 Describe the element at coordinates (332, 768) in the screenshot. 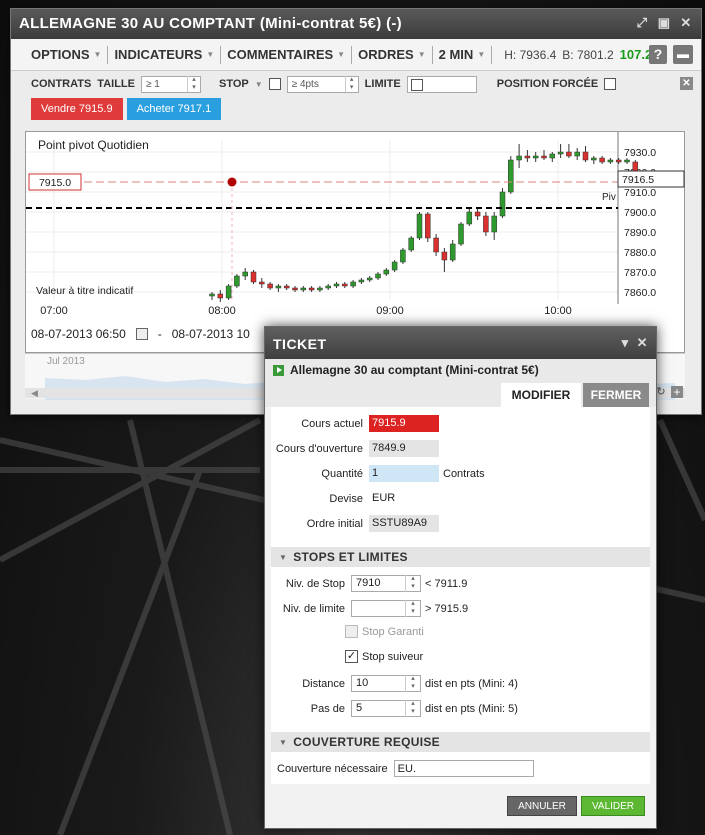

I see `cover-label: Couverture nécessaire` at that location.